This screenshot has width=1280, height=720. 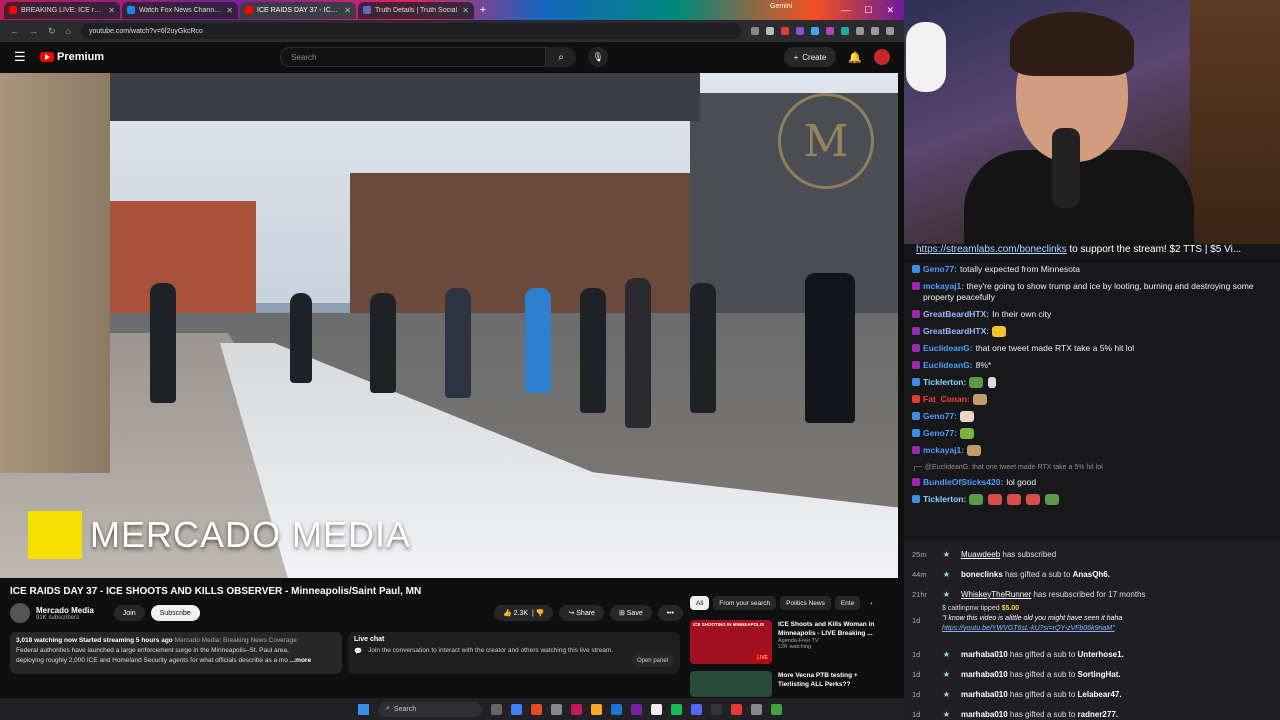 I want to click on windows-start-icon, so click(x=363, y=709).